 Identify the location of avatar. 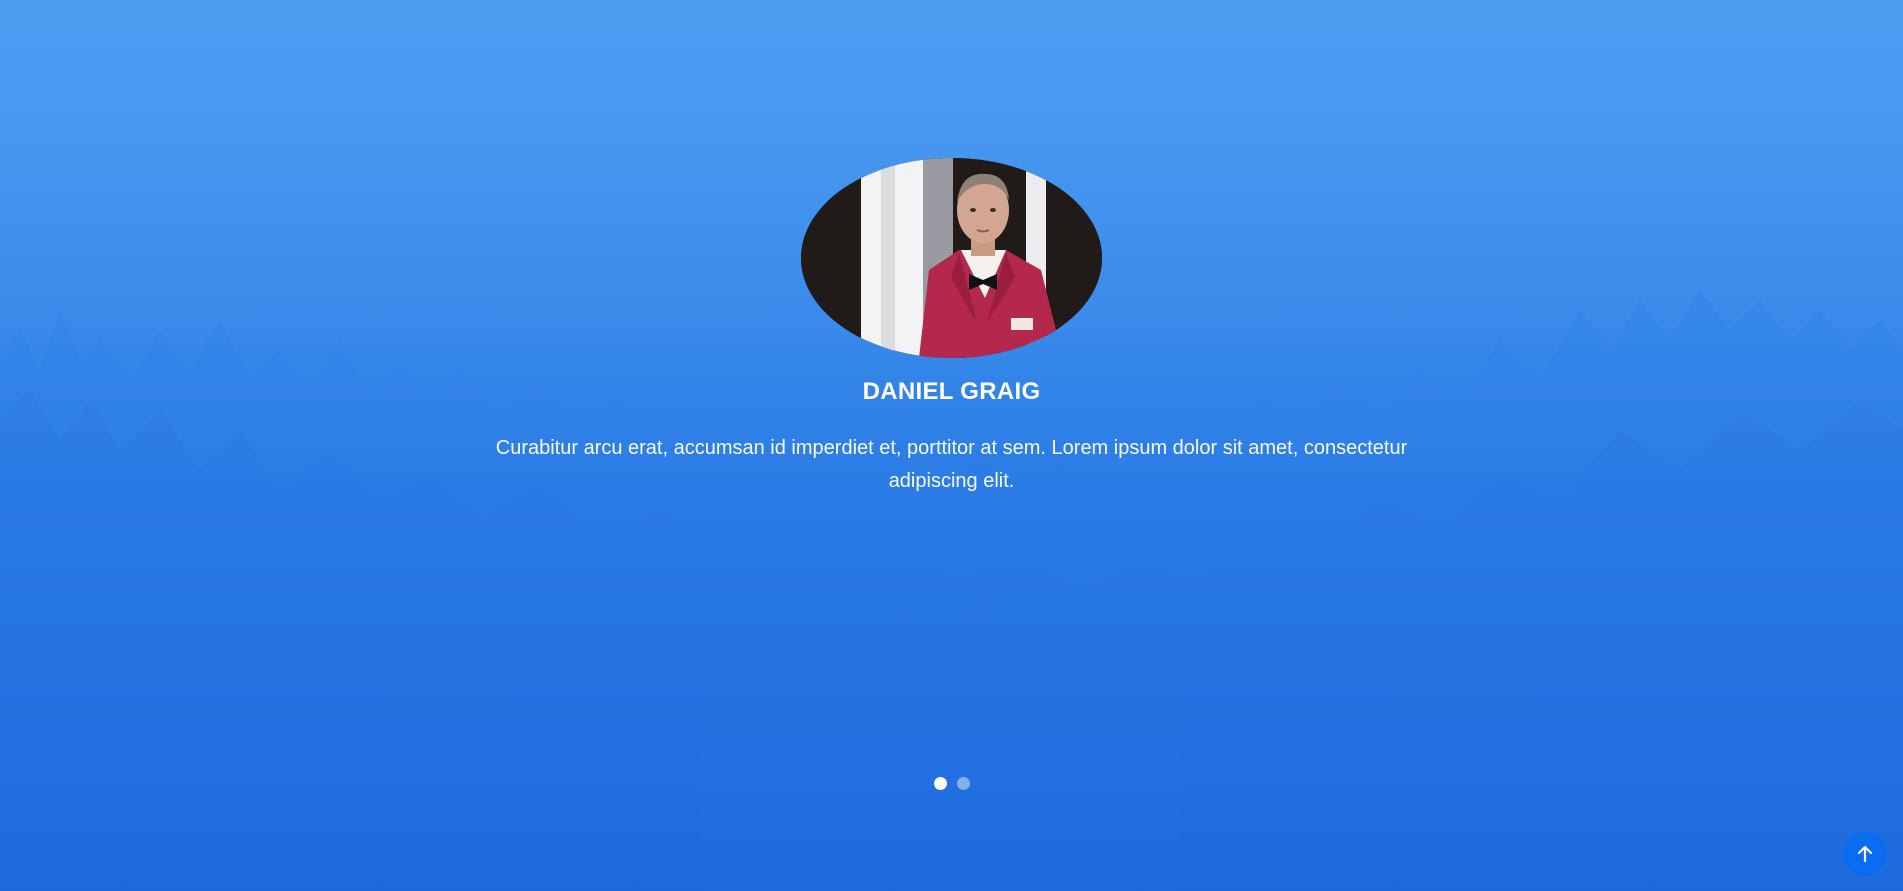
(951, 258).